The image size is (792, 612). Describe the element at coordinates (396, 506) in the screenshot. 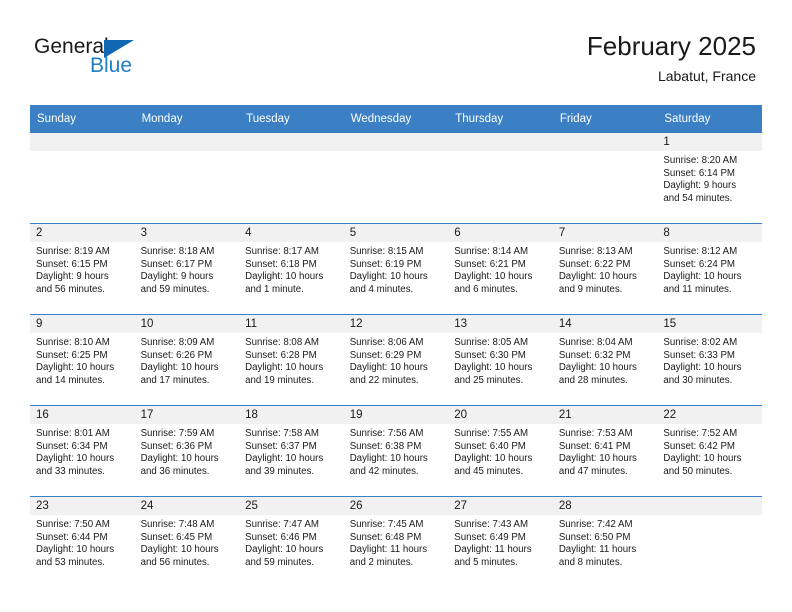

I see `day-number: 26` at that location.